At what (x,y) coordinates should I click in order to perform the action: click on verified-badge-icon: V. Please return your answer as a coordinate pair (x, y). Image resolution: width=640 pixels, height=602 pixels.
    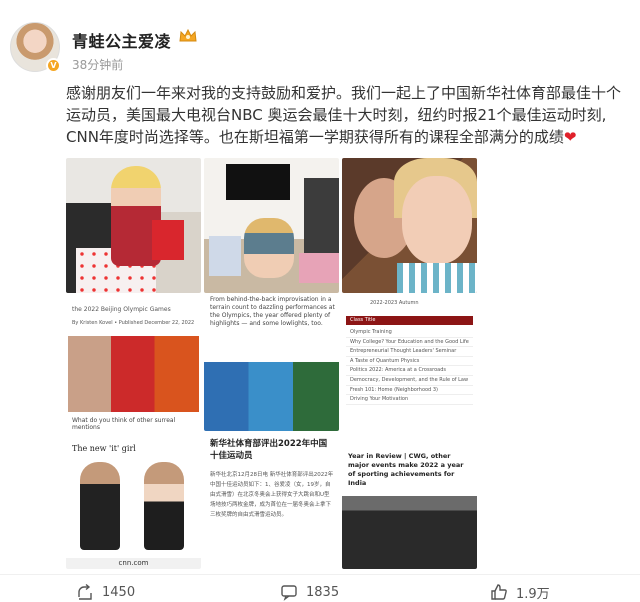
    Looking at the image, I should click on (53, 65).